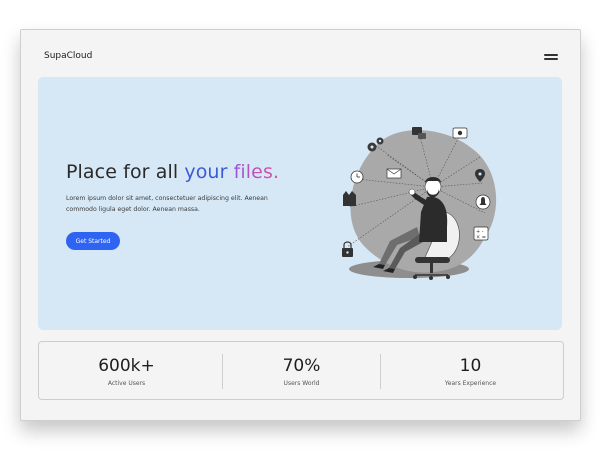 The height and width of the screenshot is (450, 600). What do you see at coordinates (357, 177) in the screenshot?
I see `clock-icon` at bounding box center [357, 177].